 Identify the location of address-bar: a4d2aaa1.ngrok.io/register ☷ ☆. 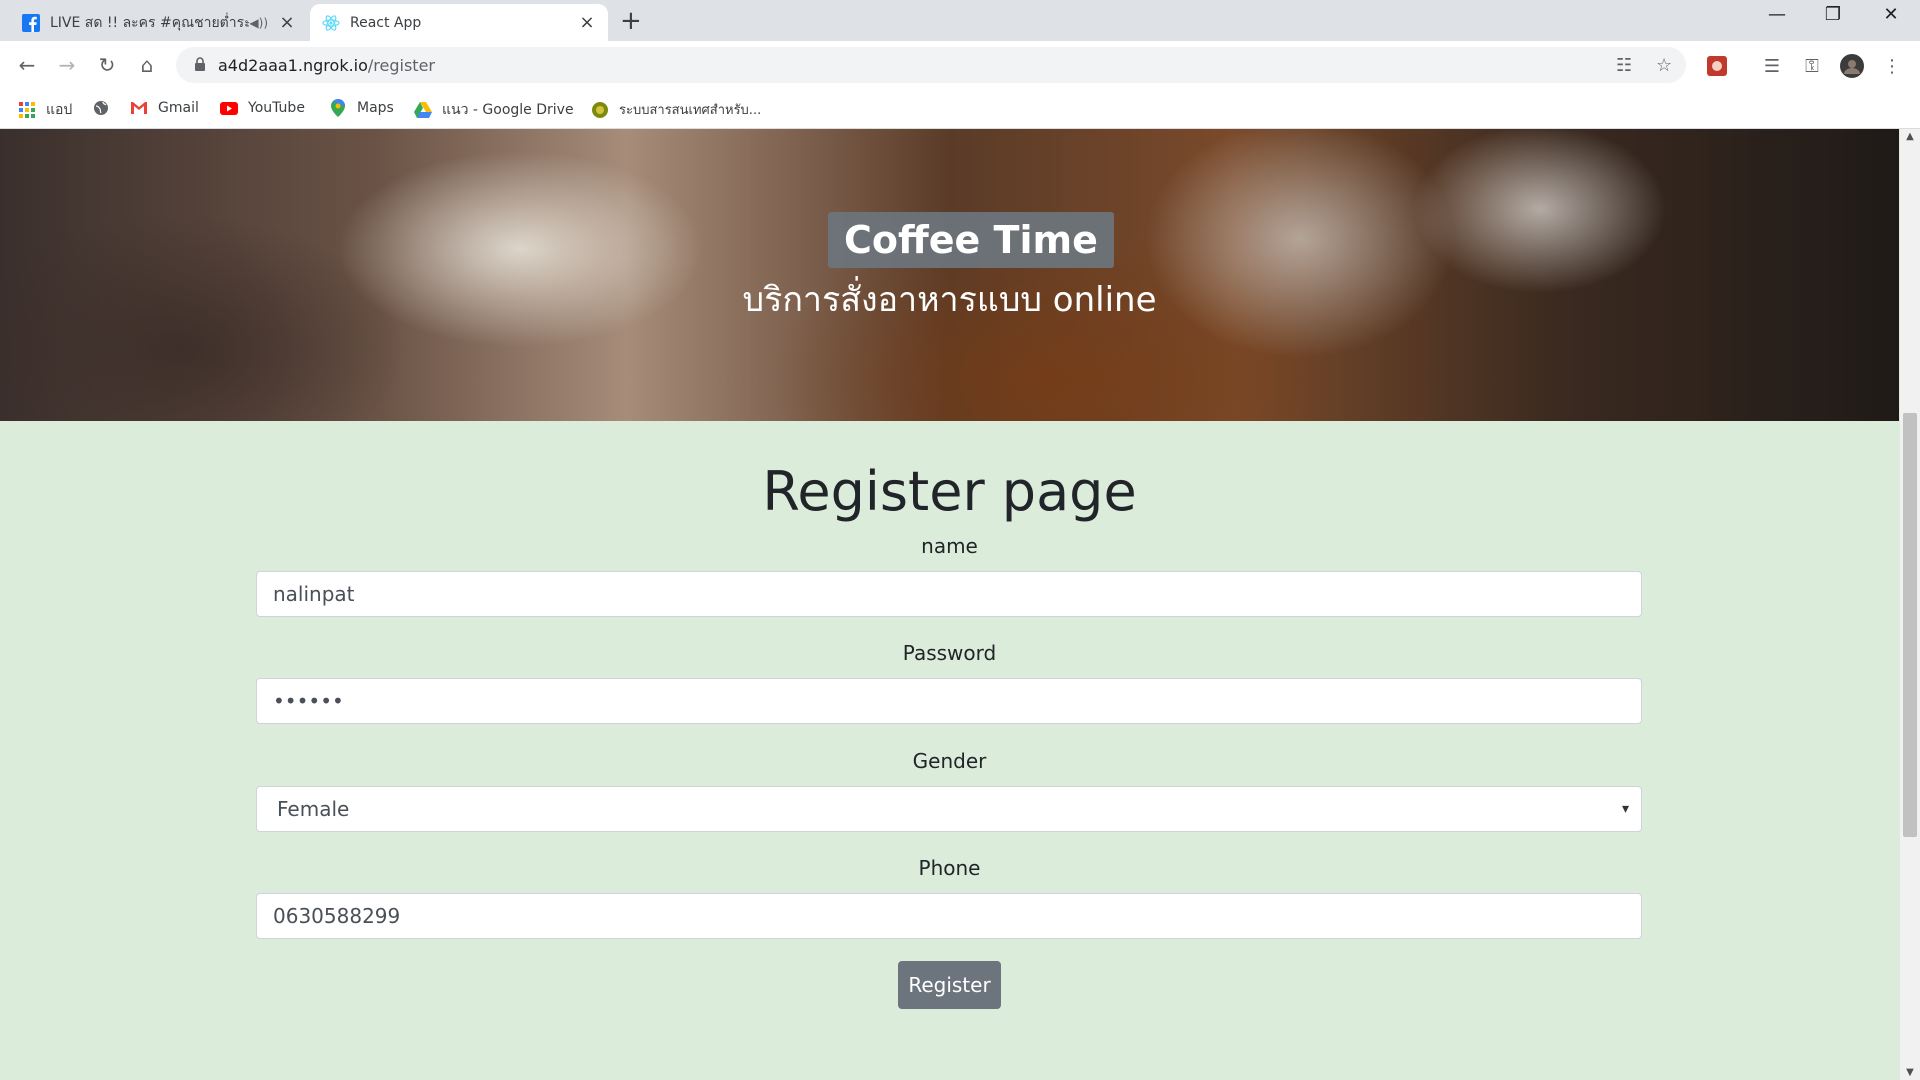
(931, 65).